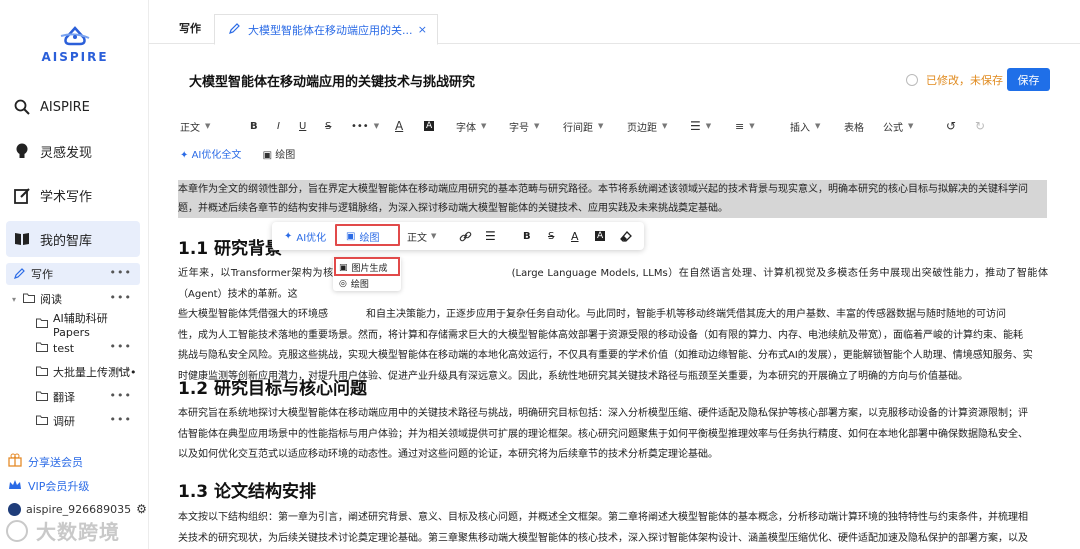  I want to click on heading-1-3: 1.3 论文结构安排, so click(247, 489).